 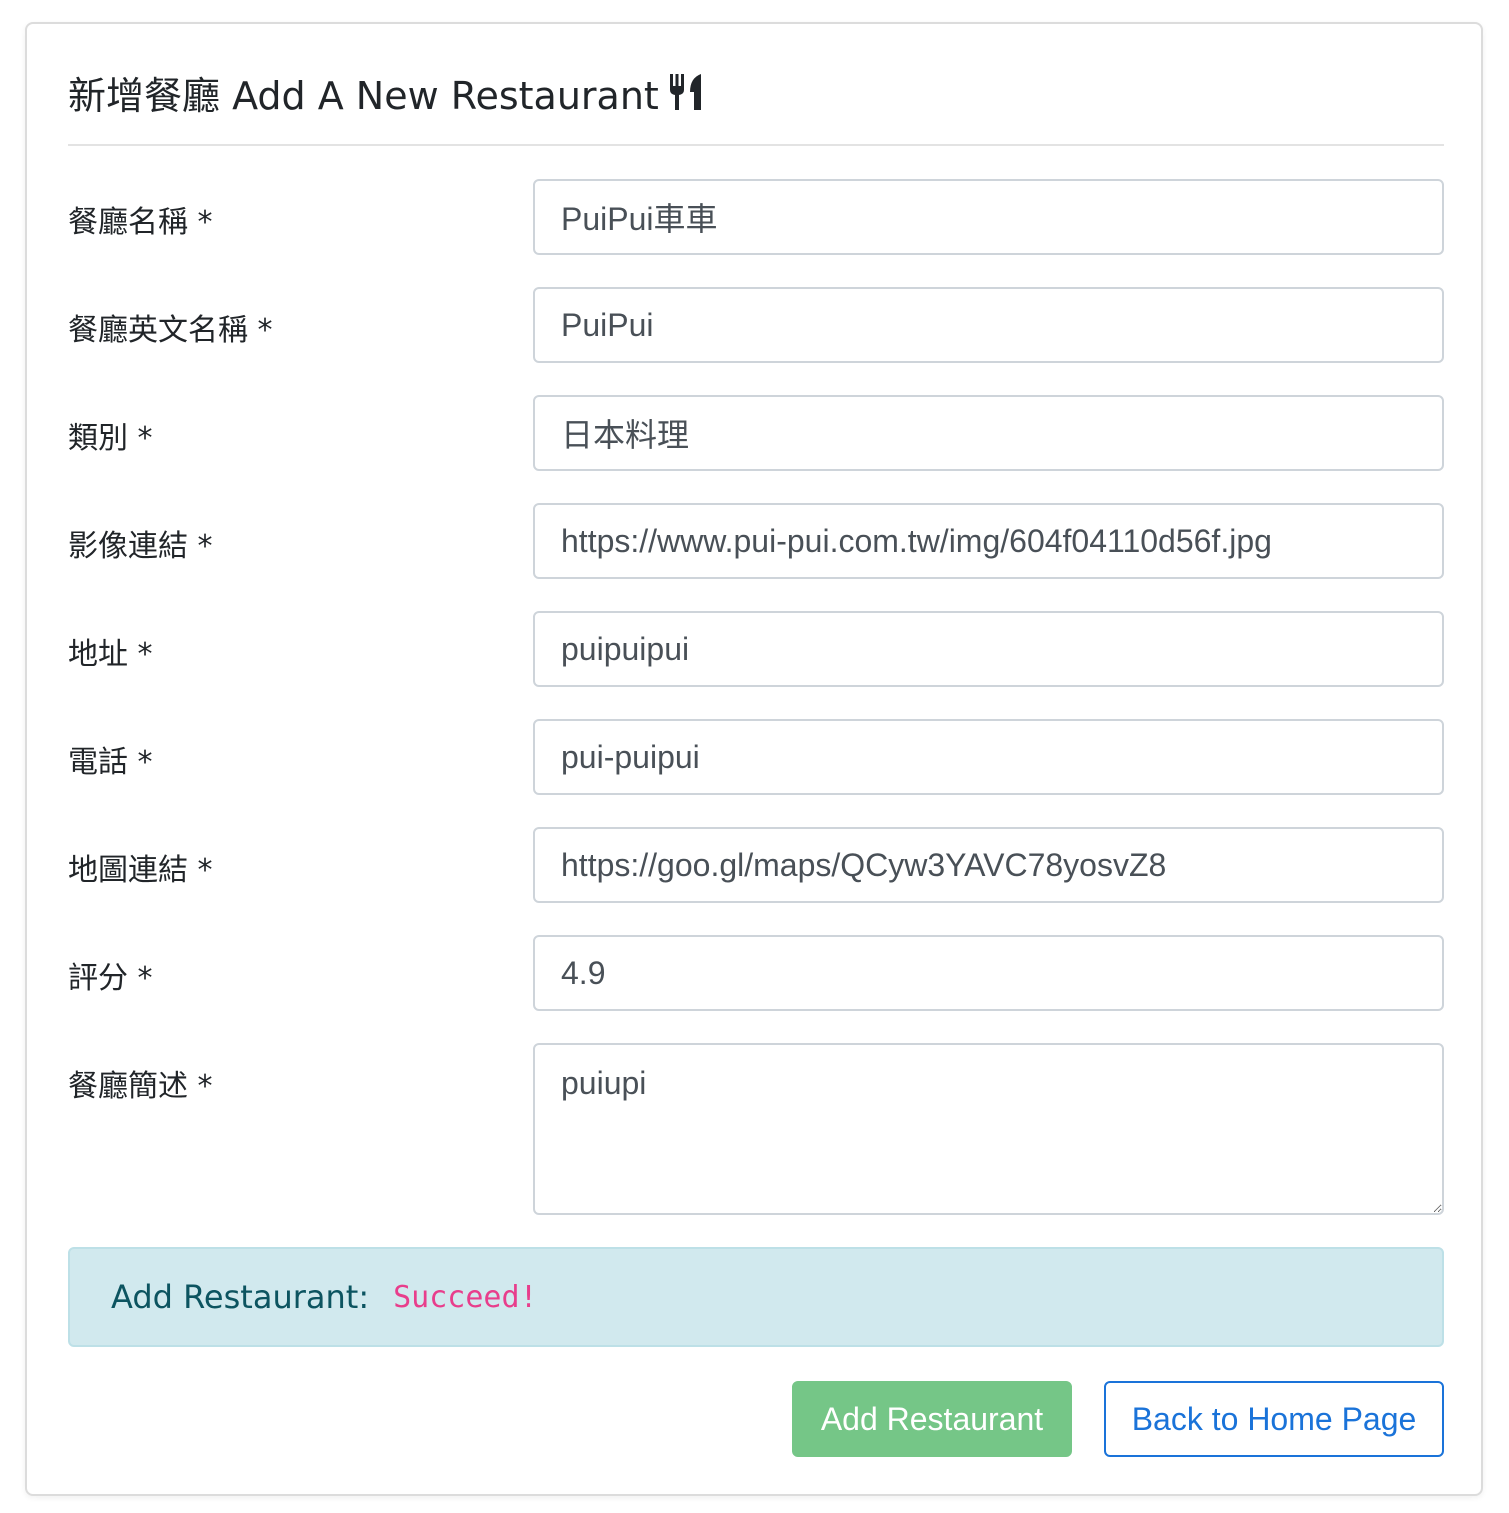 I want to click on name-en-input, so click(x=988, y=325).